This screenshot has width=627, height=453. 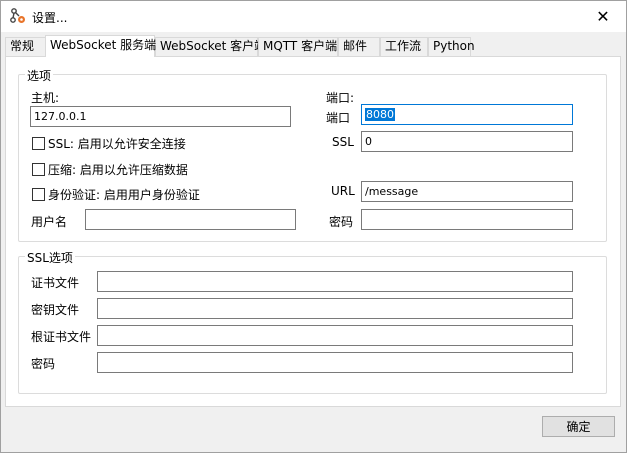 I want to click on ssl-label: SSL, so click(x=343, y=142).